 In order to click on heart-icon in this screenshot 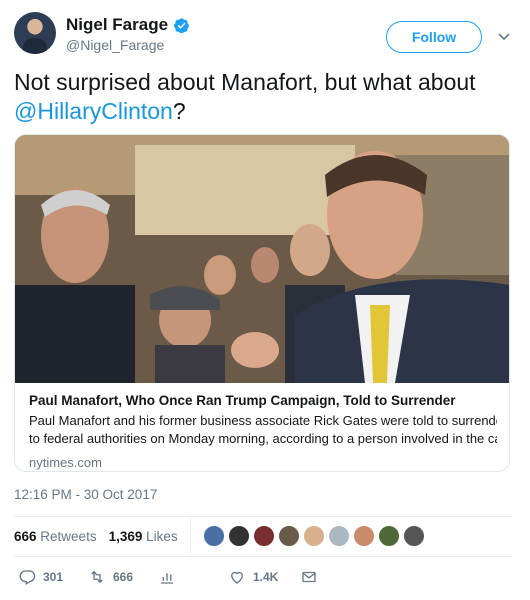, I will do `click(237, 577)`.